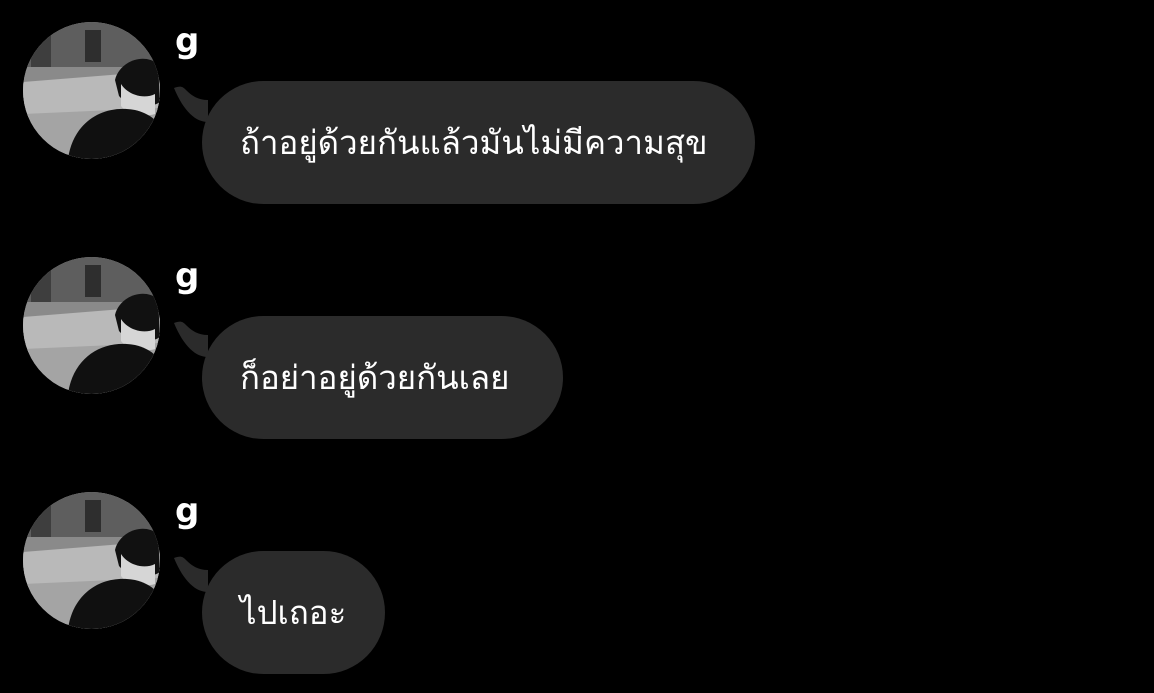  I want to click on message-bubble: ถ้าอยู่ด้วยกันแล้วมันไม่มีความสุข, so click(478, 142).